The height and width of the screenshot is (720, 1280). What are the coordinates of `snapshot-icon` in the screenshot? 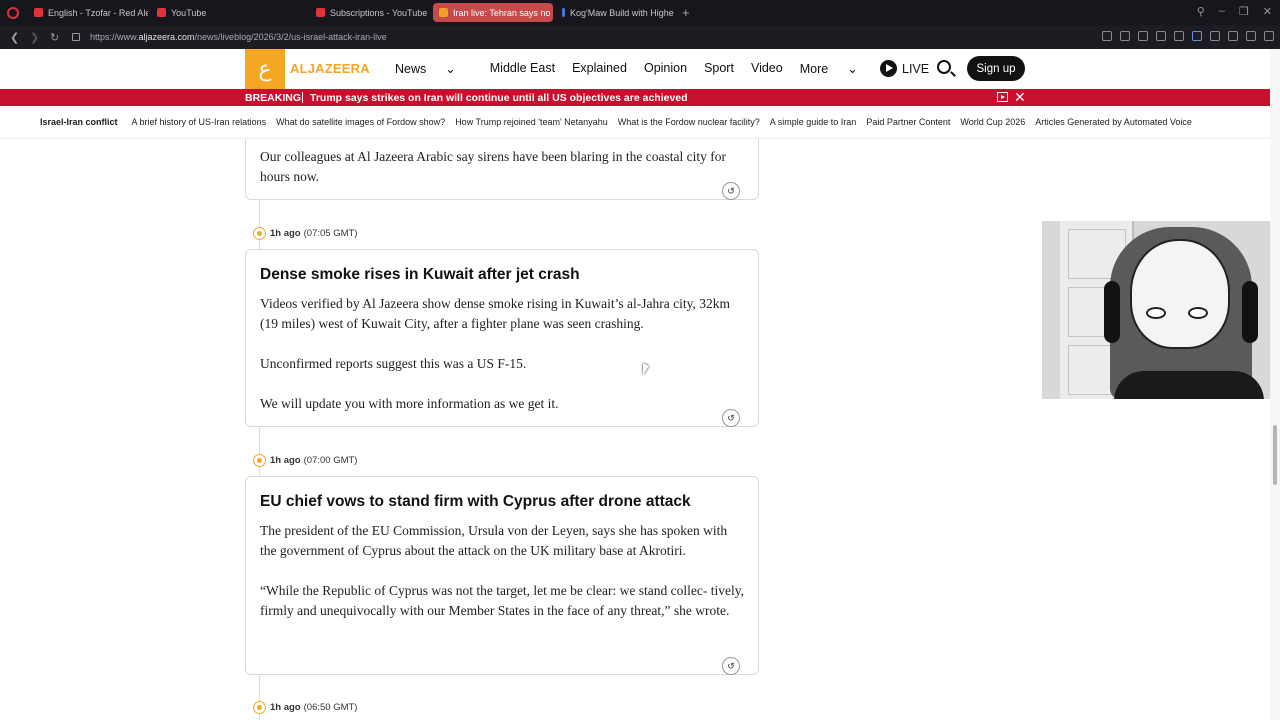 It's located at (1107, 36).